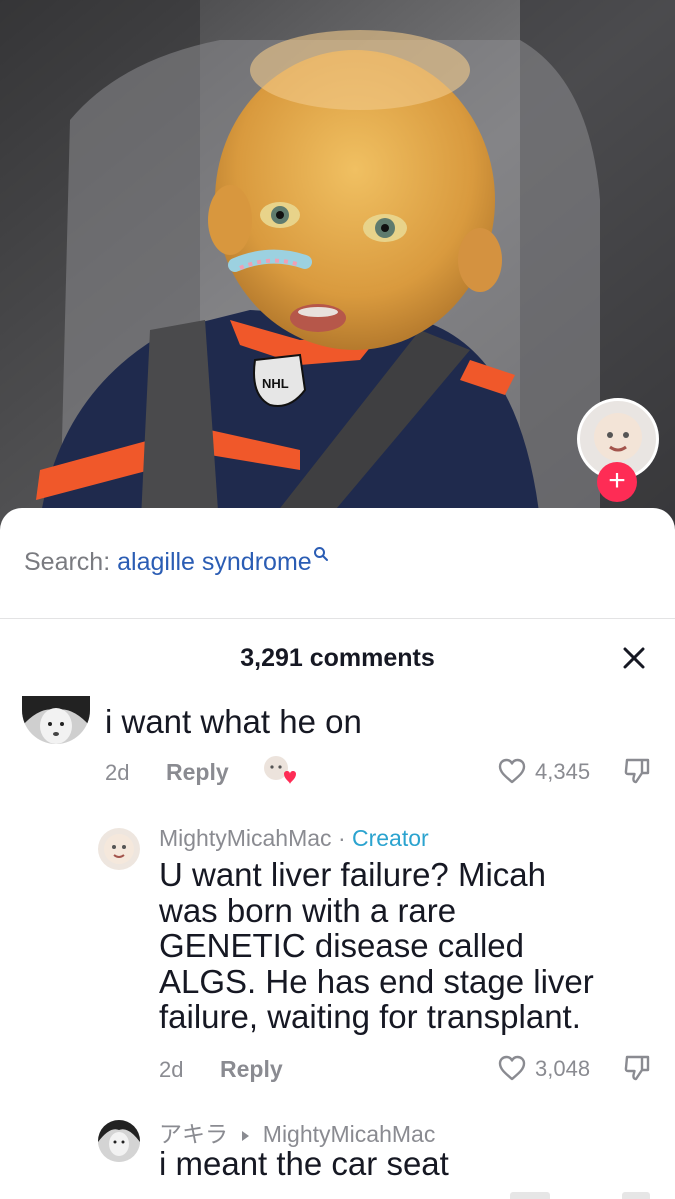 The image size is (675, 1199). What do you see at coordinates (634, 658) in the screenshot?
I see `close-icon` at bounding box center [634, 658].